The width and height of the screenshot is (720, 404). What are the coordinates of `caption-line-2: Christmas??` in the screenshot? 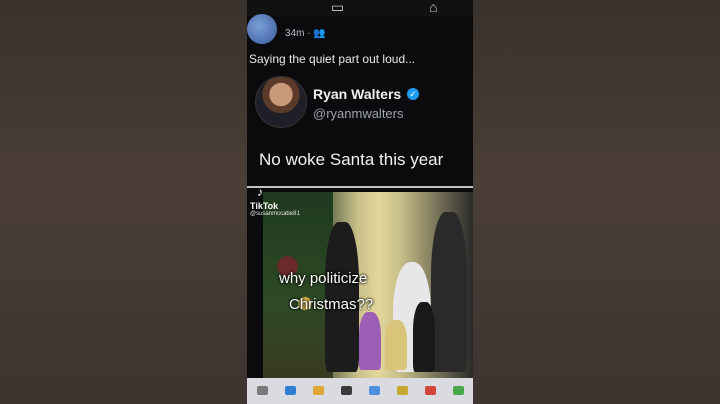 It's located at (331, 304).